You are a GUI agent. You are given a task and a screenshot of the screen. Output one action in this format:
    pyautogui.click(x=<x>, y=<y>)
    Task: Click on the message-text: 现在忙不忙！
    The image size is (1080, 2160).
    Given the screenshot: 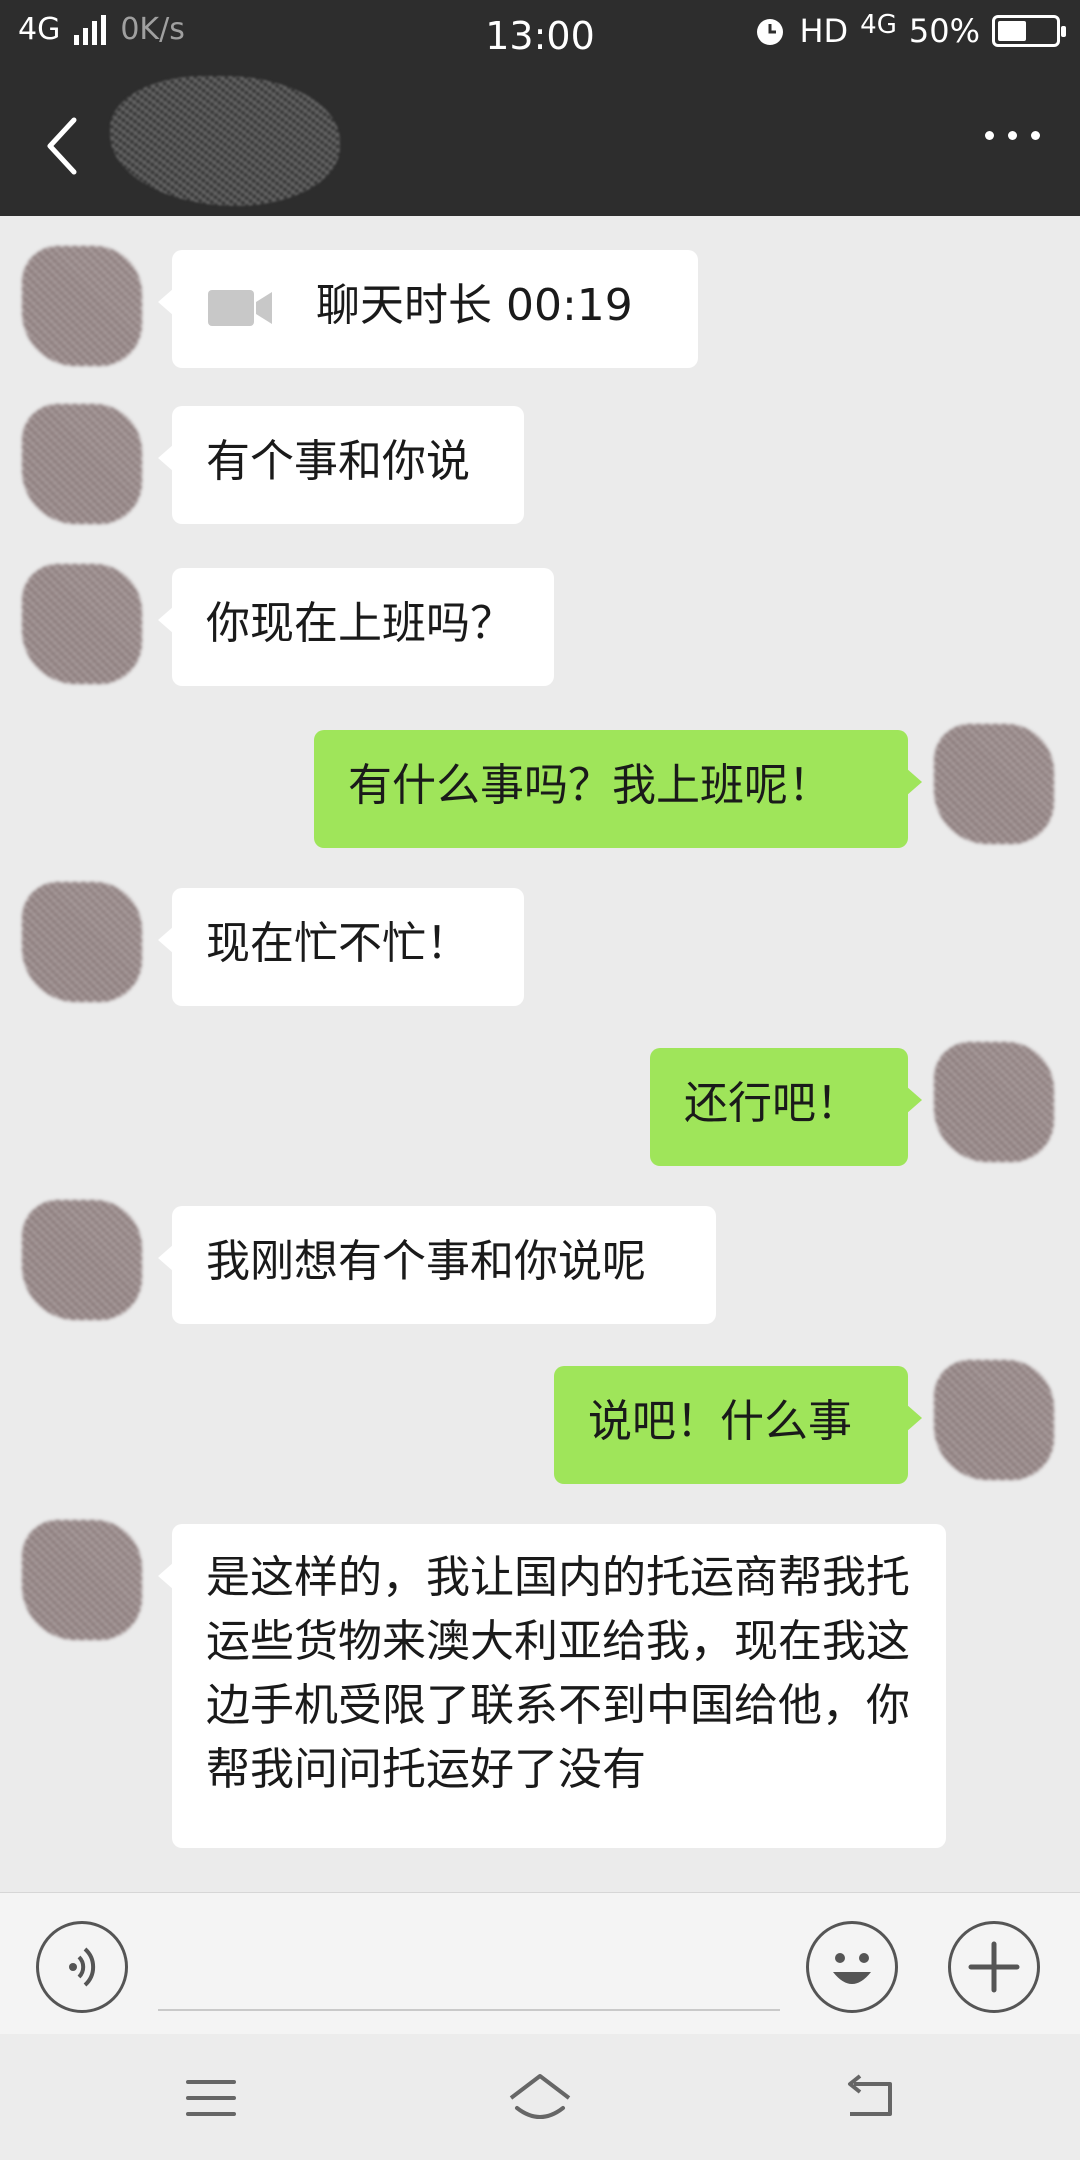 What is the action you would take?
    pyautogui.click(x=338, y=943)
    